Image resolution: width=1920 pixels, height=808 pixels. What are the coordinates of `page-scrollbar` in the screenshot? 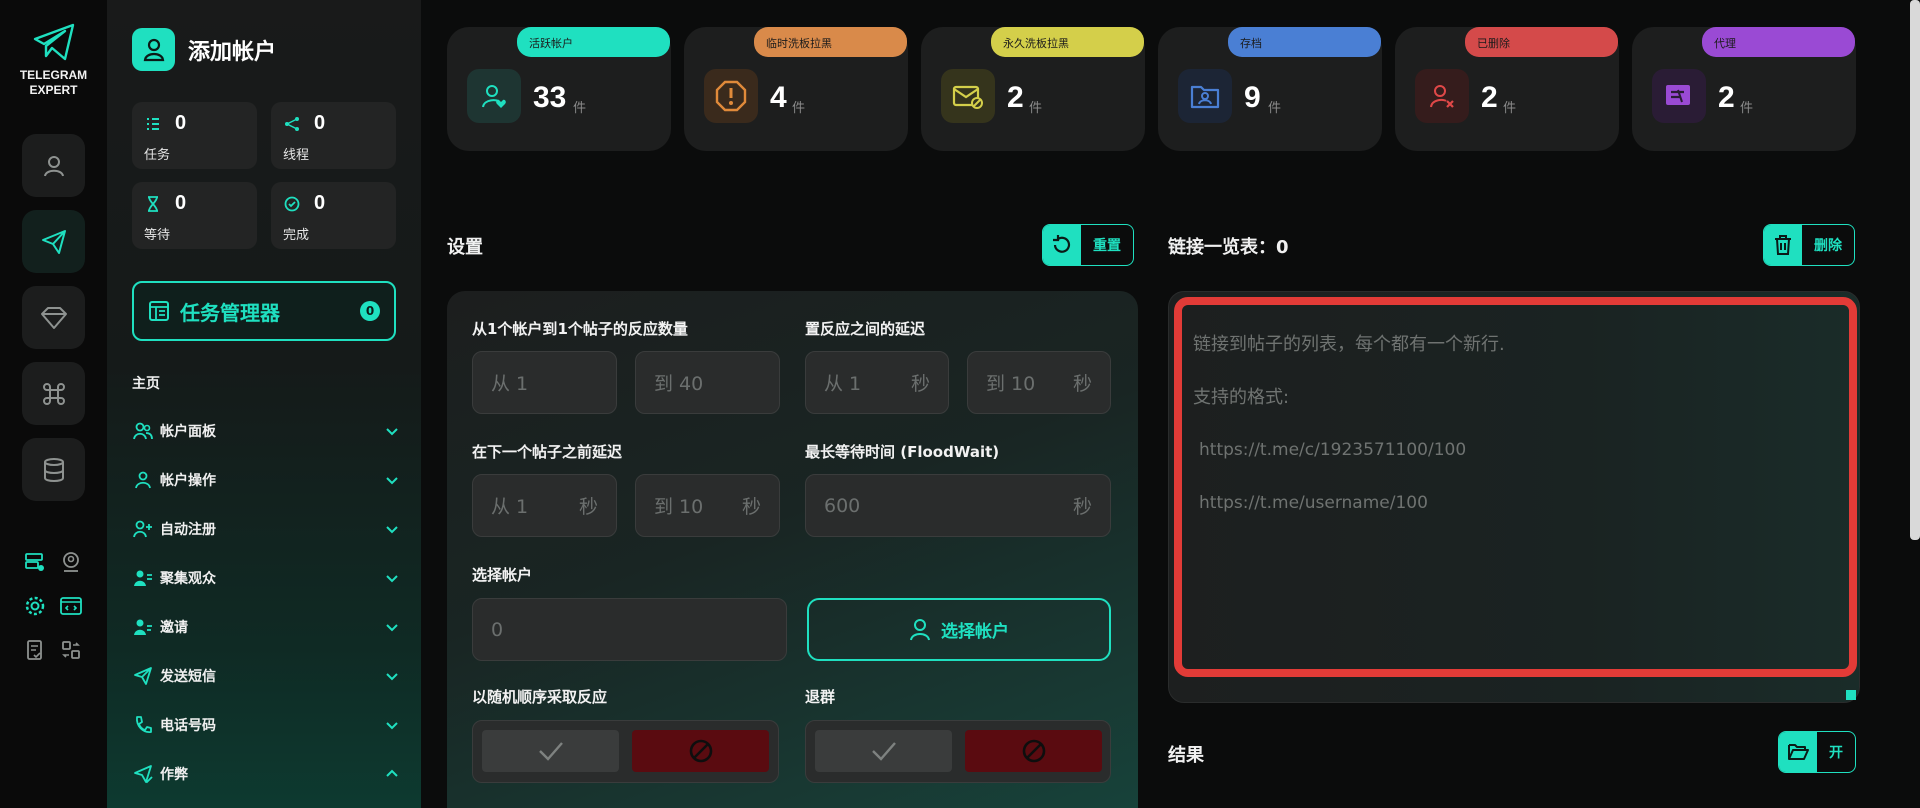 It's located at (1915, 270).